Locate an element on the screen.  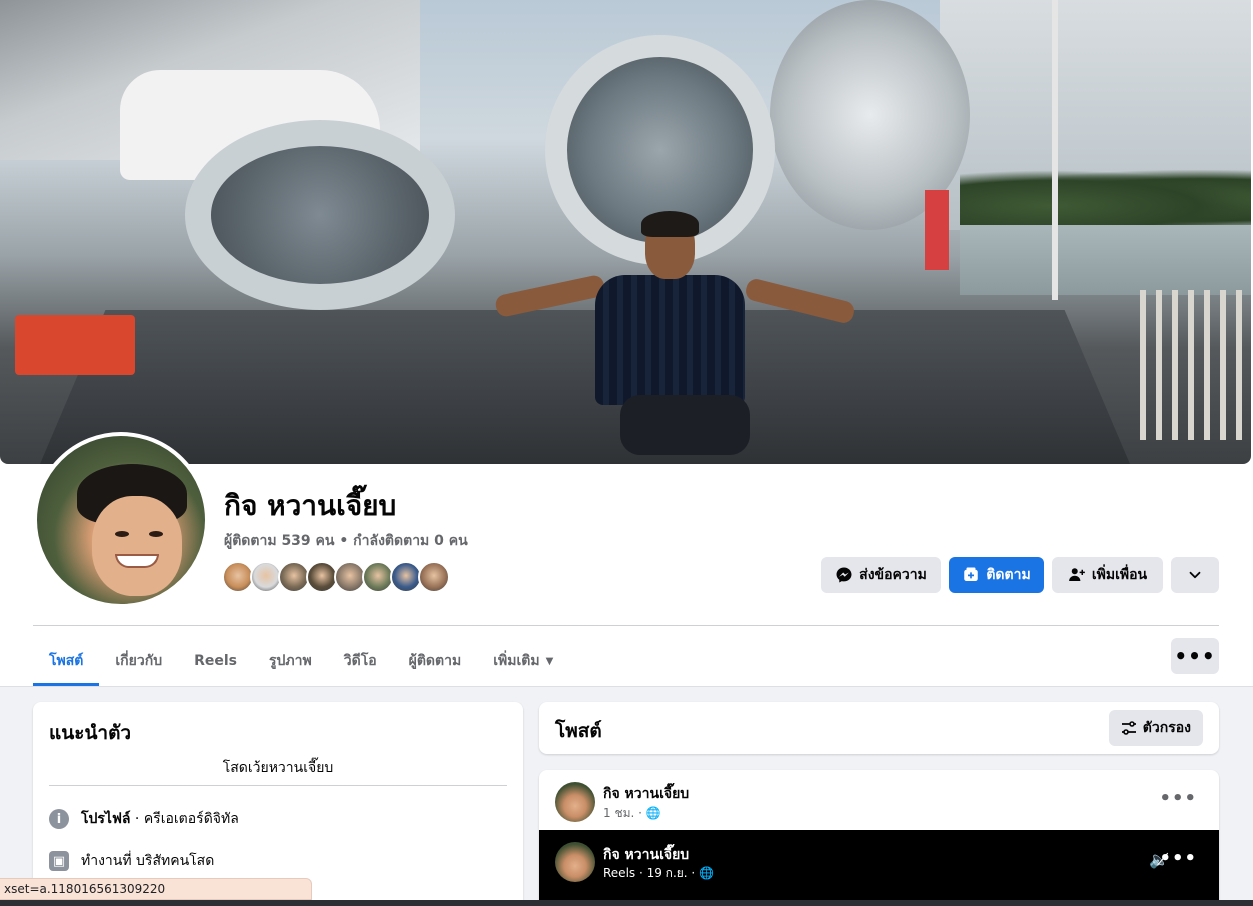
post-author-avatar is located at coordinates (575, 802).